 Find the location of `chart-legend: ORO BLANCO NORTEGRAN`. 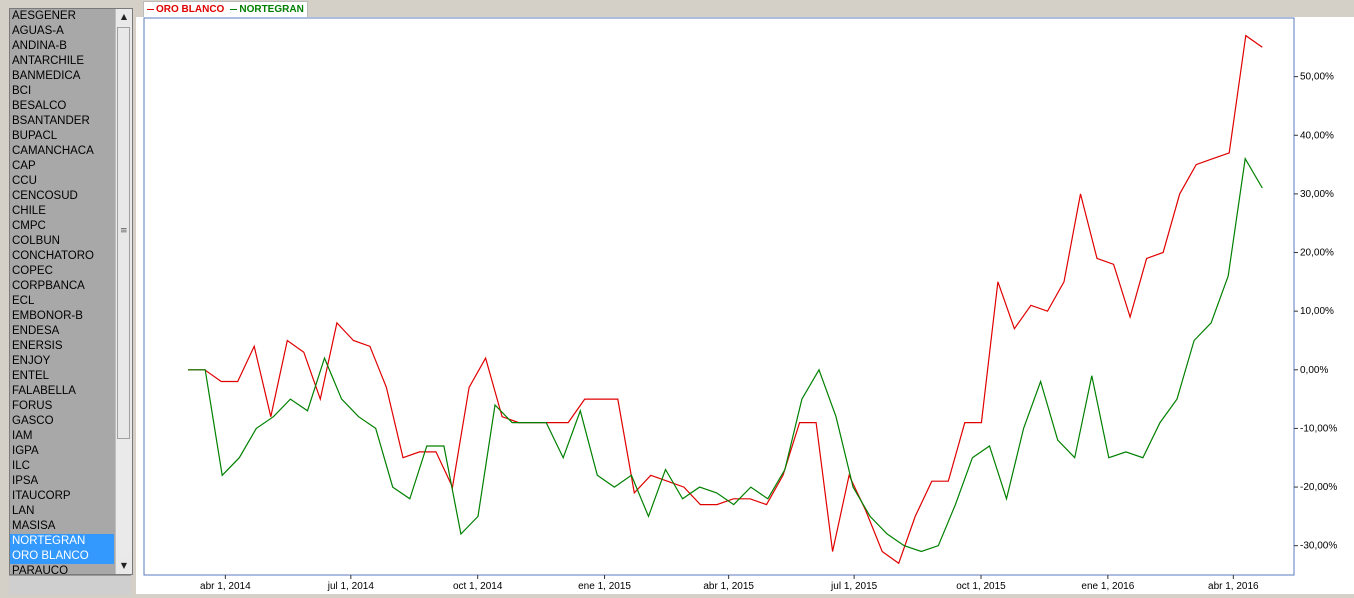

chart-legend: ORO BLANCO NORTEGRAN is located at coordinates (225, 9).